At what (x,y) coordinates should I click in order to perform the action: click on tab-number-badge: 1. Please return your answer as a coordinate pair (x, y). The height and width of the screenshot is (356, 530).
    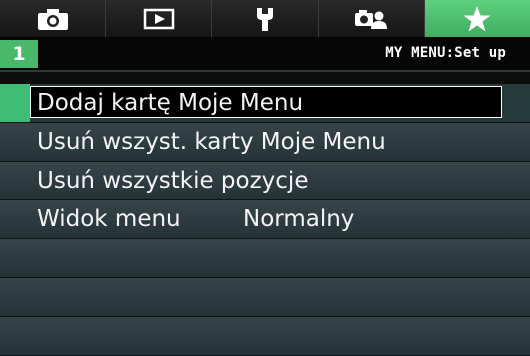
    Looking at the image, I should click on (19, 54).